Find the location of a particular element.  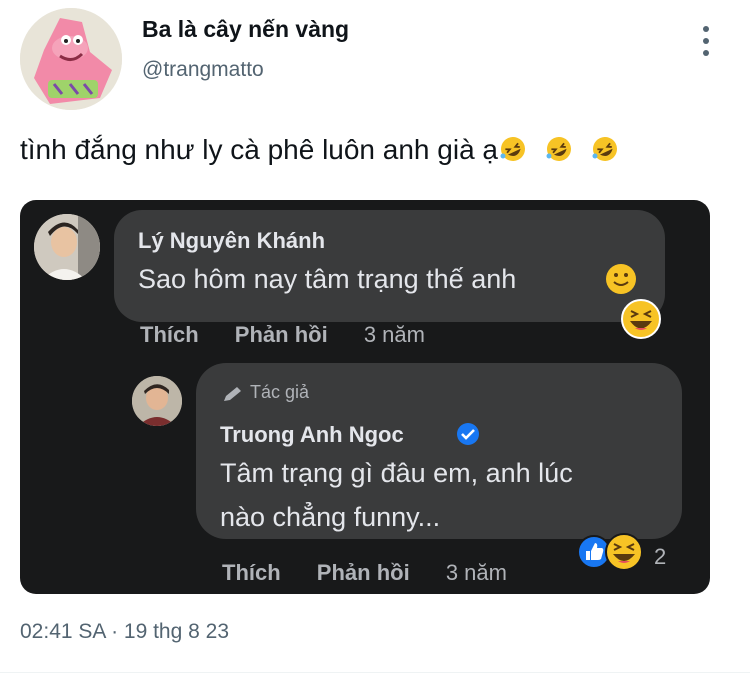

author-badge: Tác giả is located at coordinates (280, 392).